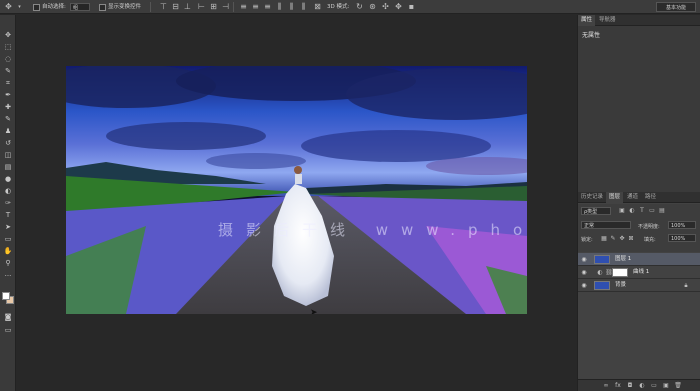  What do you see at coordinates (622, 210) in the screenshot?
I see `filter-pixel-icon: ▣` at bounding box center [622, 210].